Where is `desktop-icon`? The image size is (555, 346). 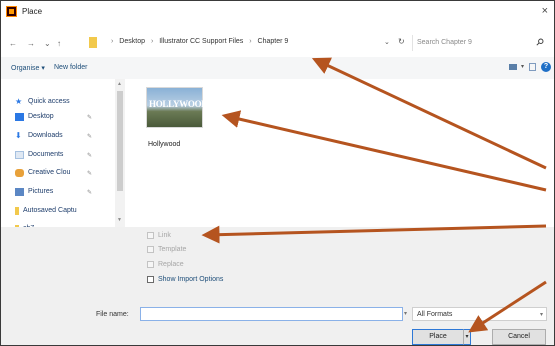 desktop-icon is located at coordinates (19, 116).